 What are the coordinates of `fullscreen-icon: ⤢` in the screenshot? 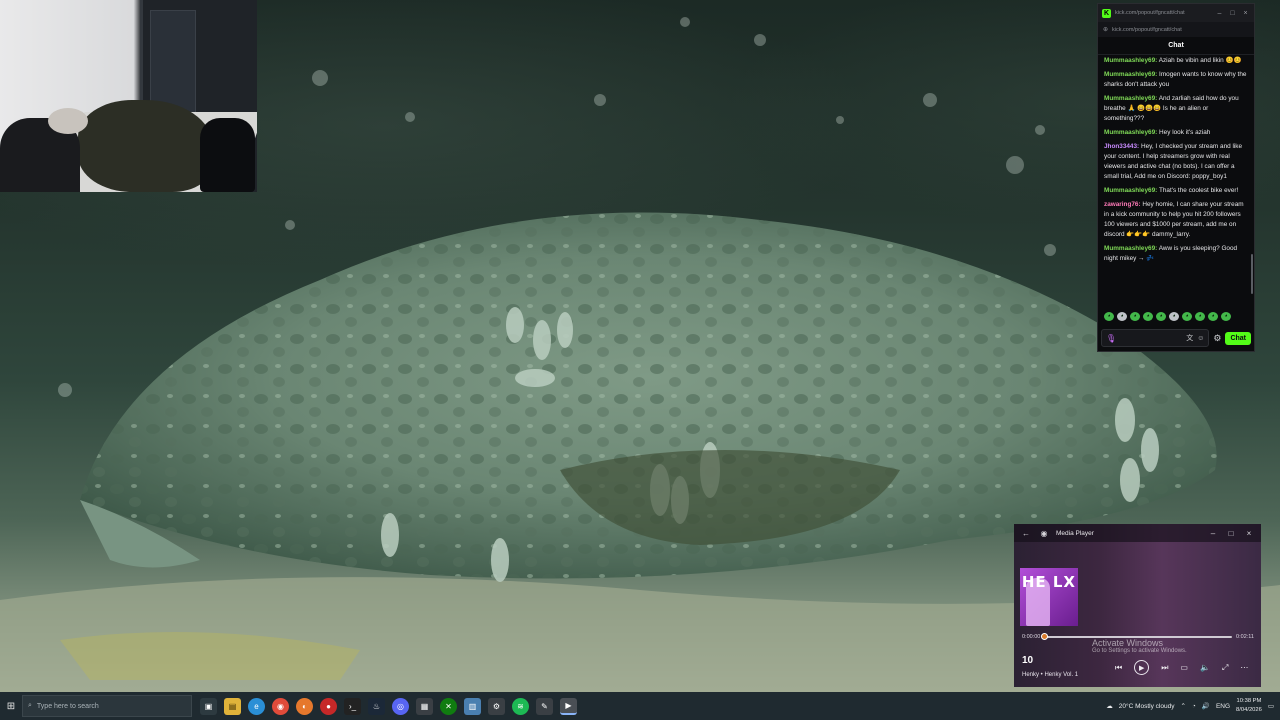 It's located at (1225, 668).